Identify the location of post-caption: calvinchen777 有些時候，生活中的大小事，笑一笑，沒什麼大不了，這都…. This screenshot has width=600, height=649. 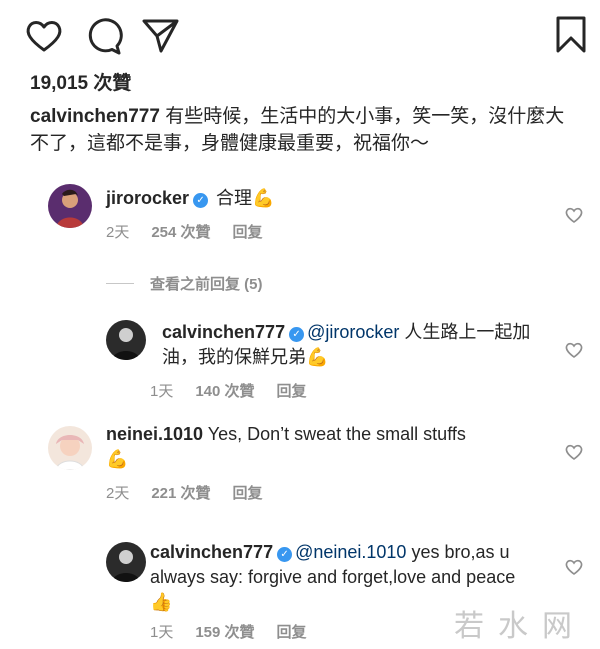
(302, 130).